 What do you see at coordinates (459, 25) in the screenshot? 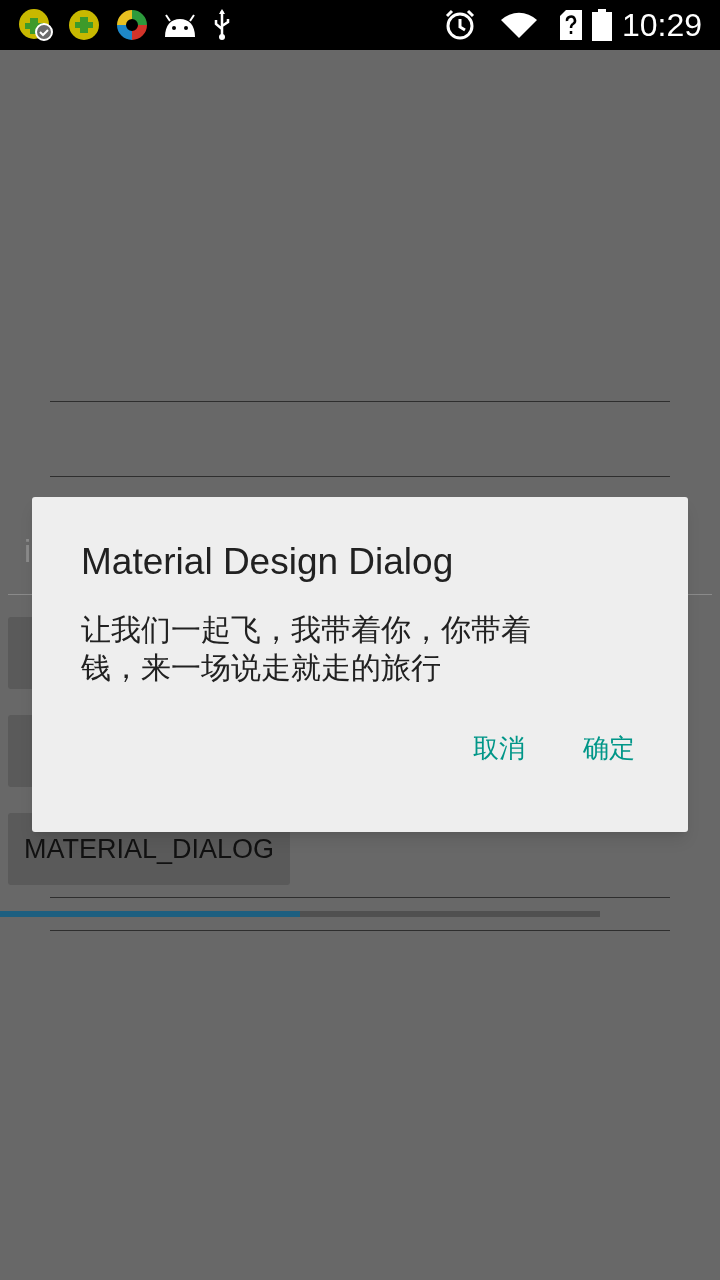
I see `alarm-icon` at bounding box center [459, 25].